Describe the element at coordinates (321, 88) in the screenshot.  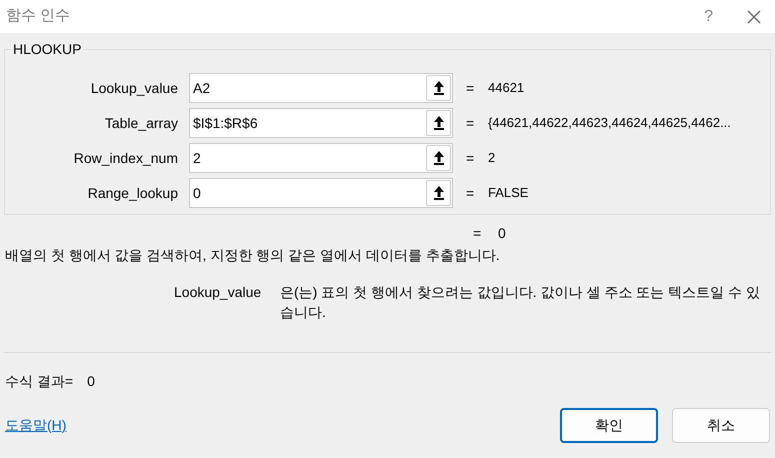
I see `argument-input: A2` at that location.